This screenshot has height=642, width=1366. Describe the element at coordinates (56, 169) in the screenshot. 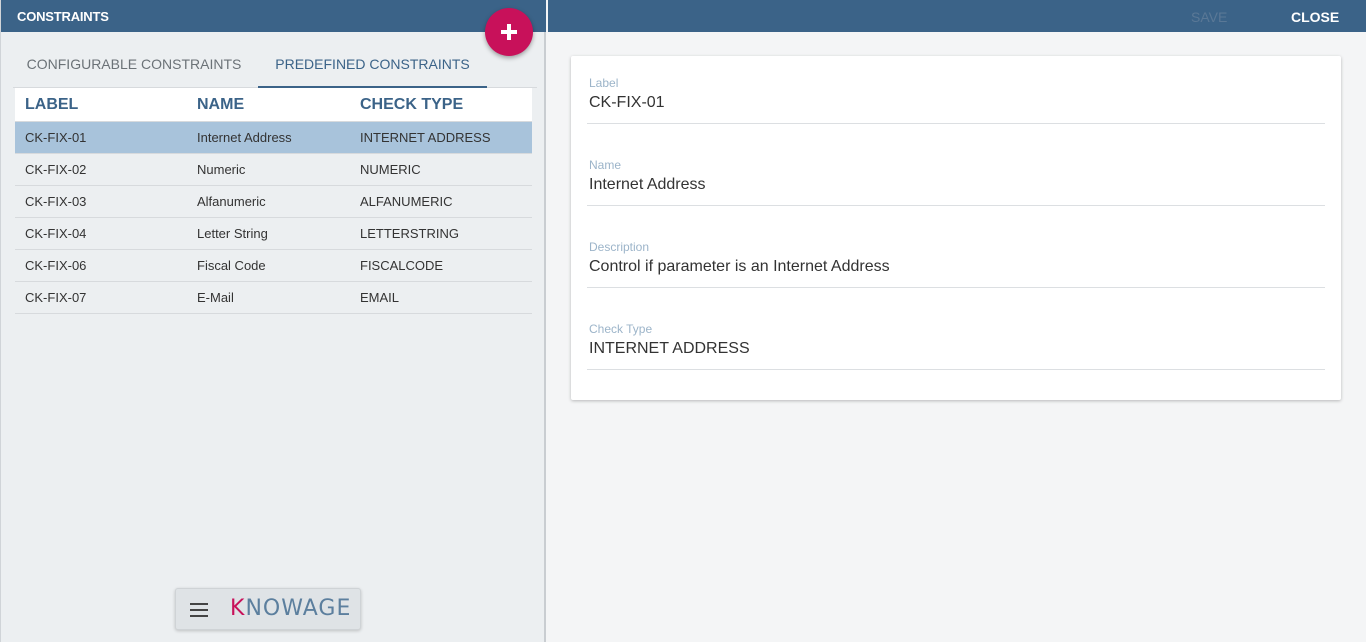

I see `cell-label: CK-FIX-02` at that location.